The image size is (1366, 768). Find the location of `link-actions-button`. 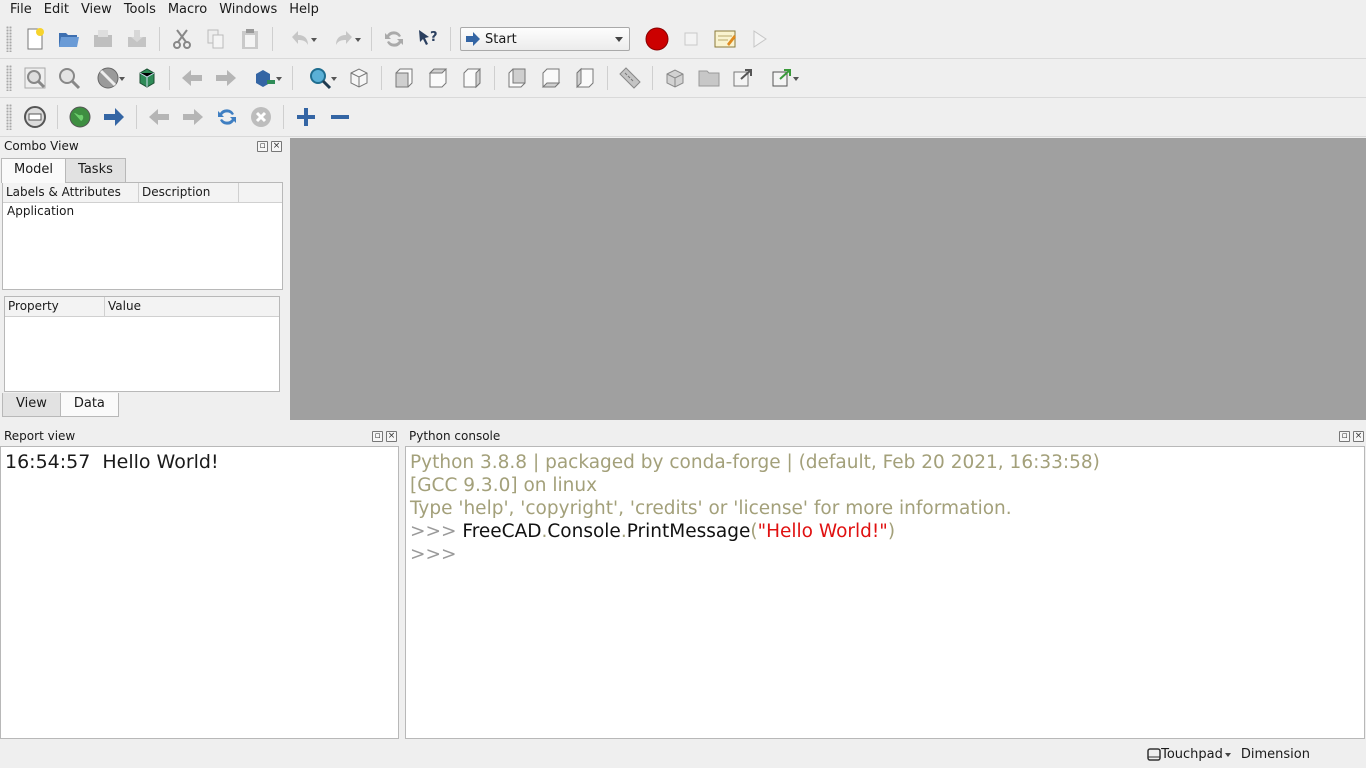

link-actions-button is located at coordinates (782, 78).